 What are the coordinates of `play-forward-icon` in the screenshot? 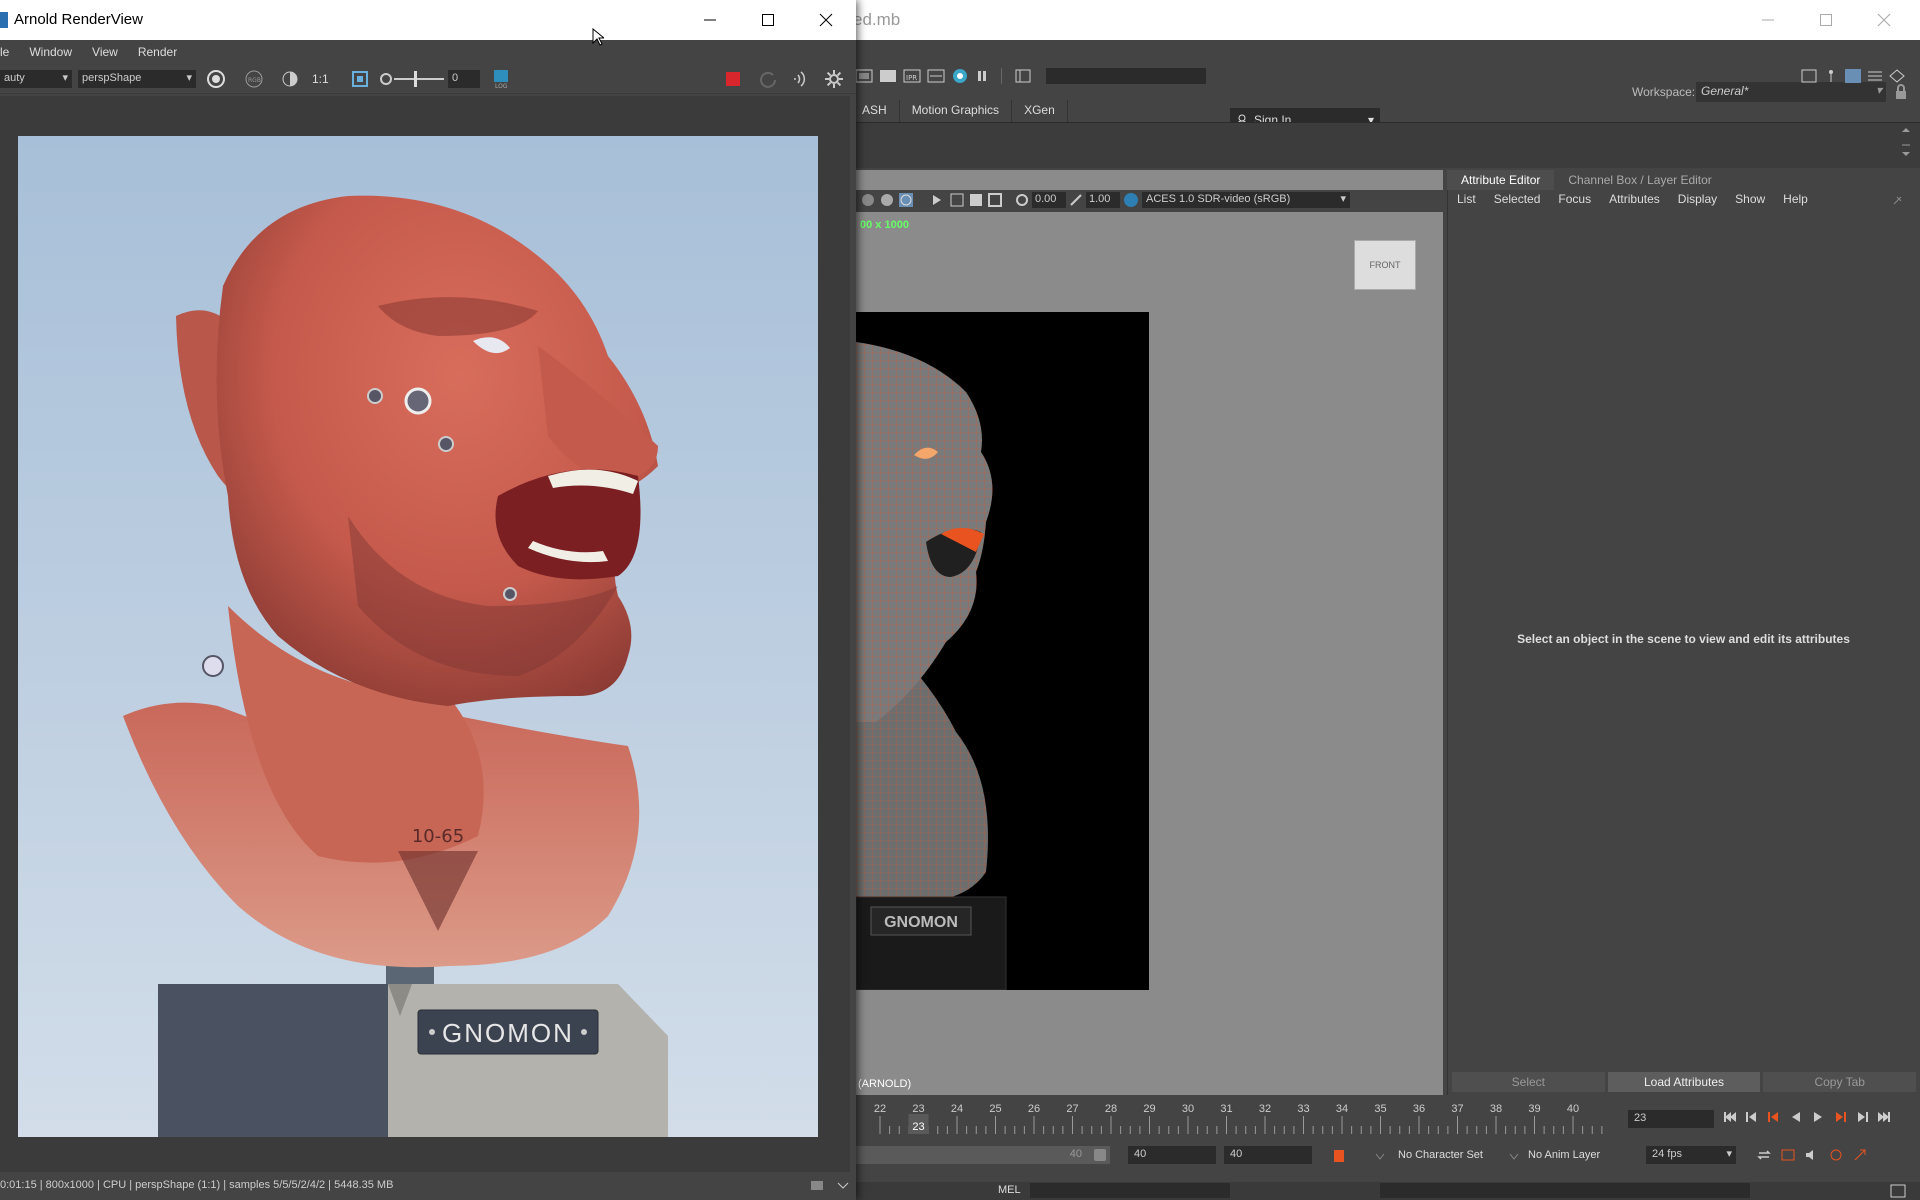 It's located at (1818, 1117).